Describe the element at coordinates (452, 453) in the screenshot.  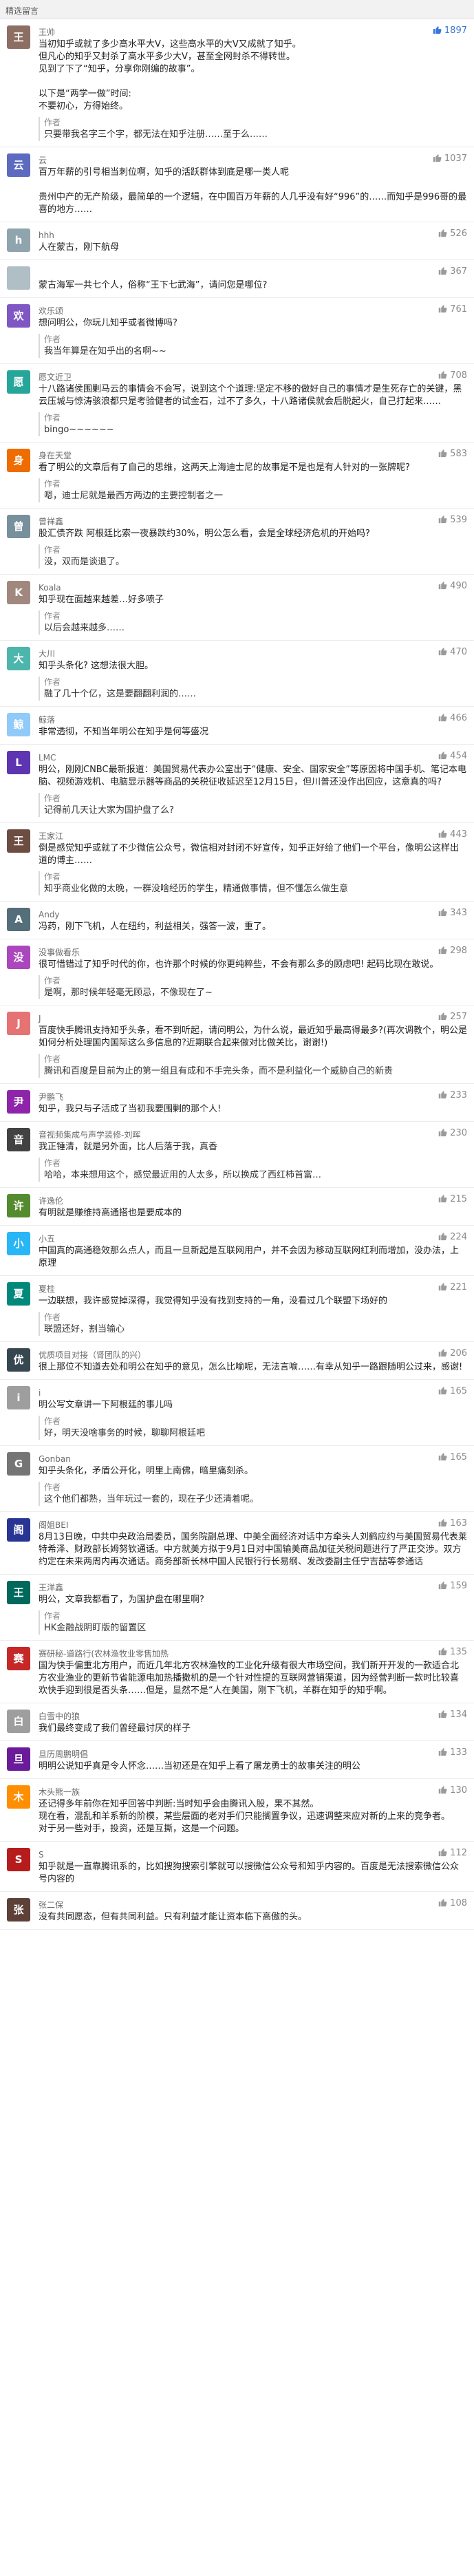
I see `like-button: 583` at that location.